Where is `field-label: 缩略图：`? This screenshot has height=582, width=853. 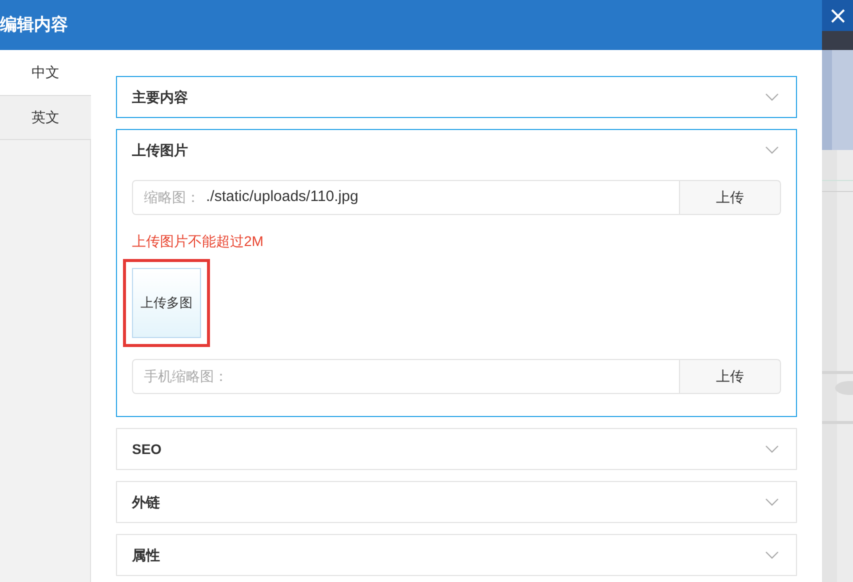 field-label: 缩略图： is located at coordinates (172, 197).